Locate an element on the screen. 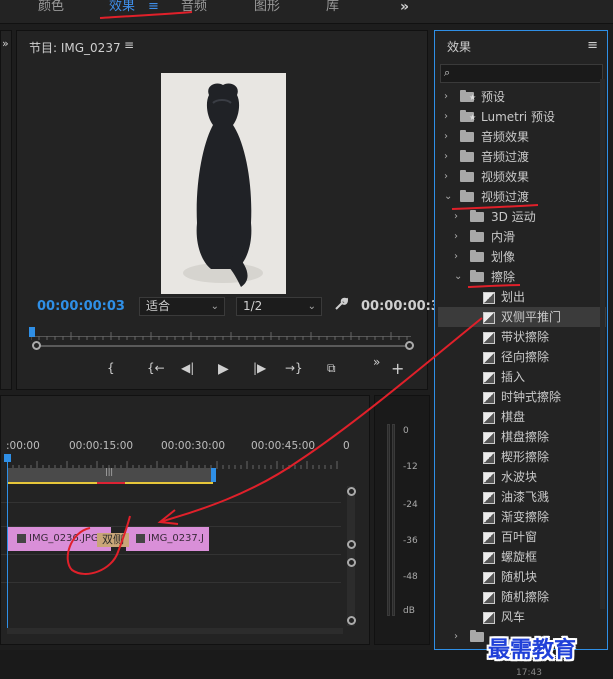 This screenshot has width=613, height=679. effects-panel-title: 效果 is located at coordinates (459, 46).